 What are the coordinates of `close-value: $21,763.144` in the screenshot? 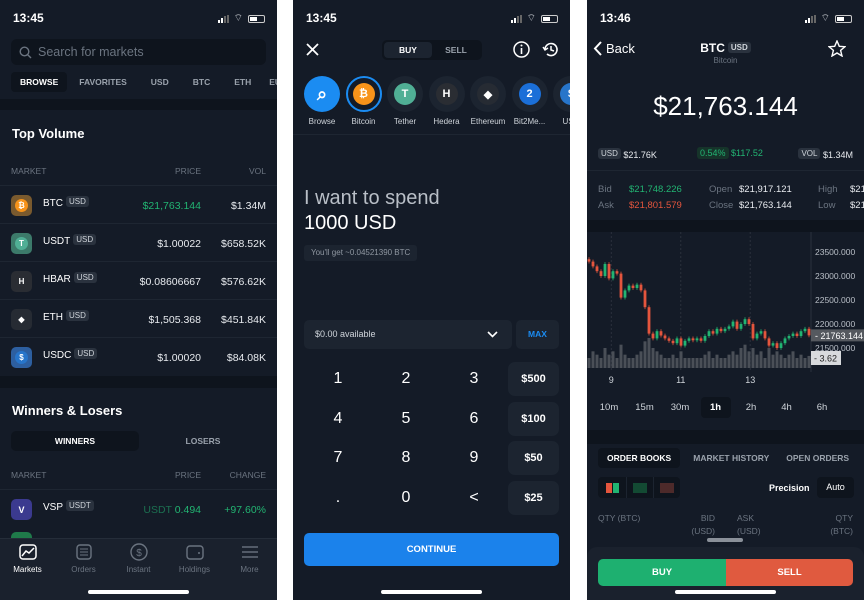 It's located at (765, 205).